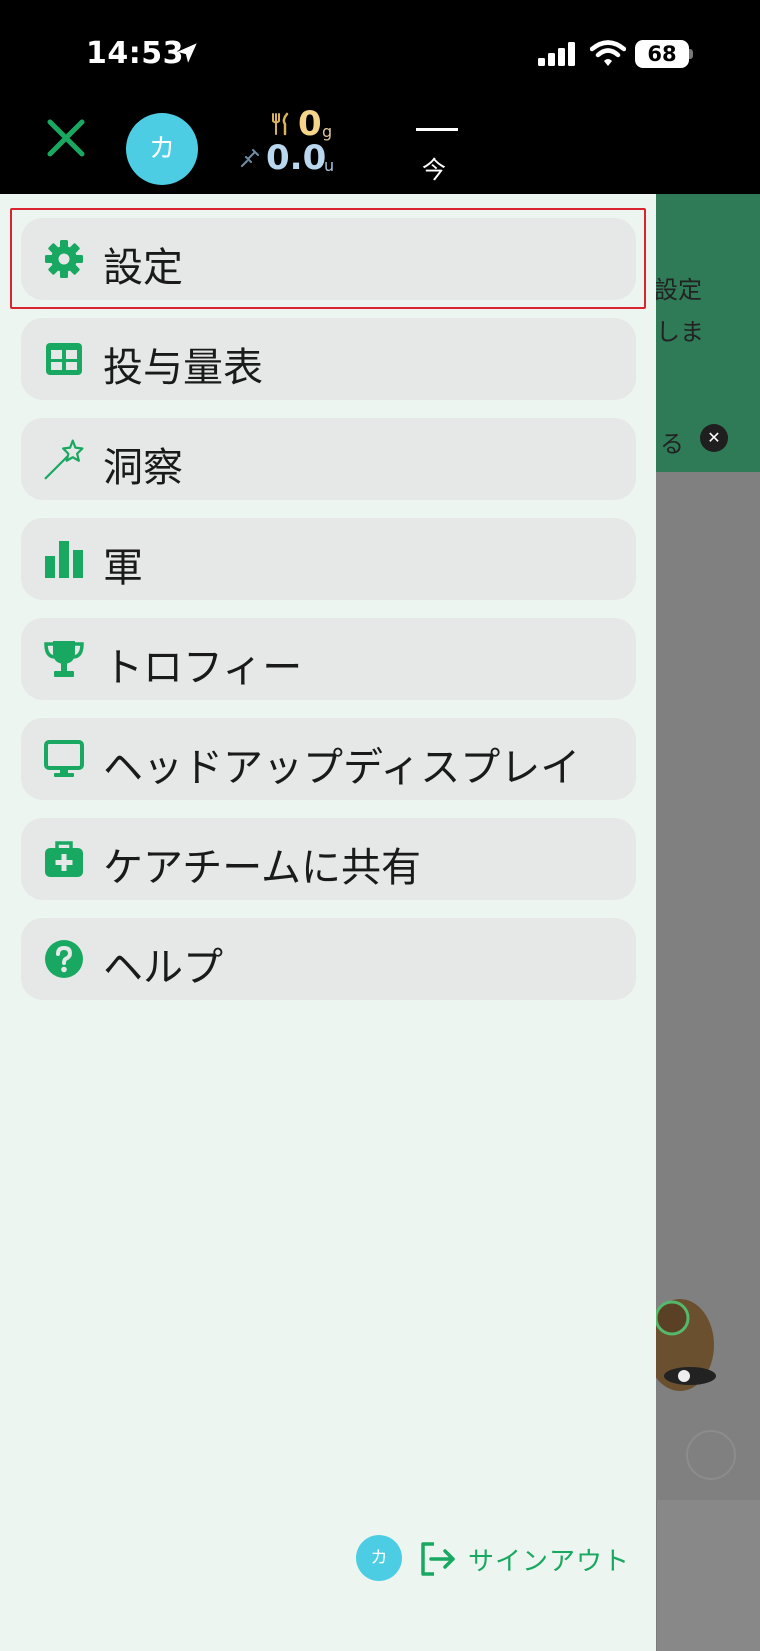 This screenshot has height=1651, width=760. I want to click on menu-item-share-care-team: ケアチームに共有, so click(328, 859).